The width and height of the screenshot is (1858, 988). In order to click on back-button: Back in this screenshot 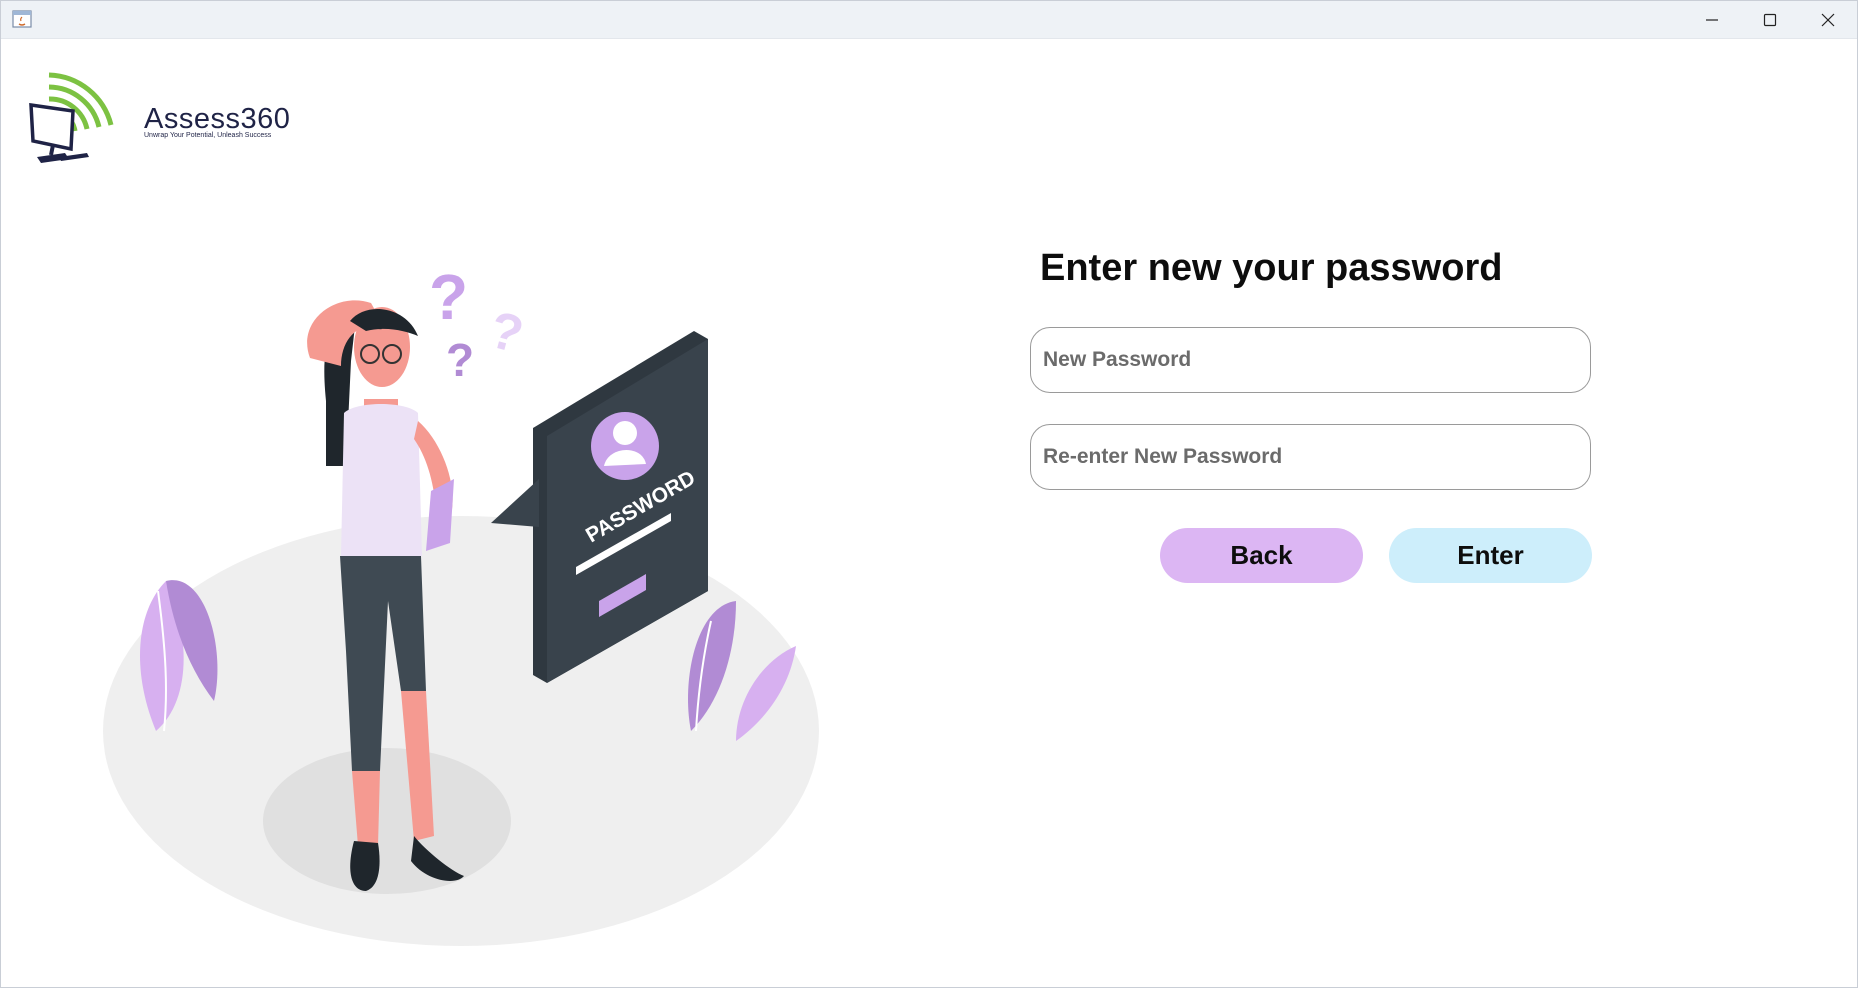, I will do `click(1261, 555)`.